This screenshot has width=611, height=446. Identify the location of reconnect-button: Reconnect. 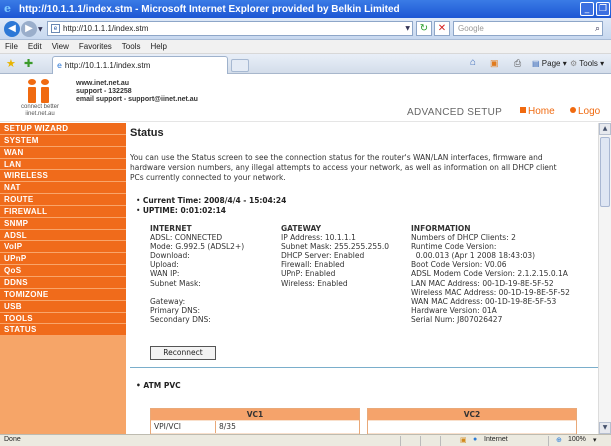
(183, 353).